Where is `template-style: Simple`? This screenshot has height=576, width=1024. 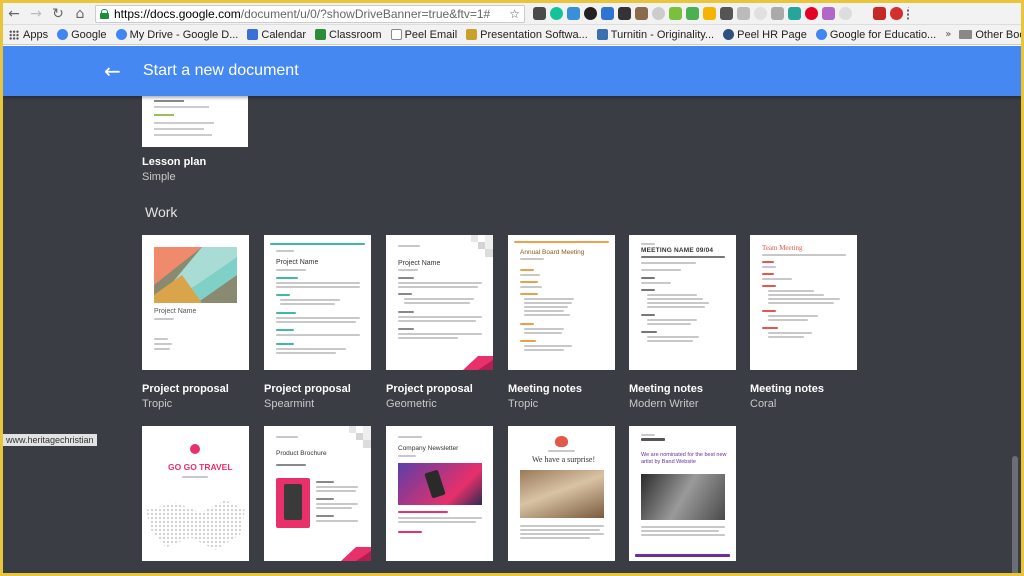 template-style: Simple is located at coordinates (159, 177).